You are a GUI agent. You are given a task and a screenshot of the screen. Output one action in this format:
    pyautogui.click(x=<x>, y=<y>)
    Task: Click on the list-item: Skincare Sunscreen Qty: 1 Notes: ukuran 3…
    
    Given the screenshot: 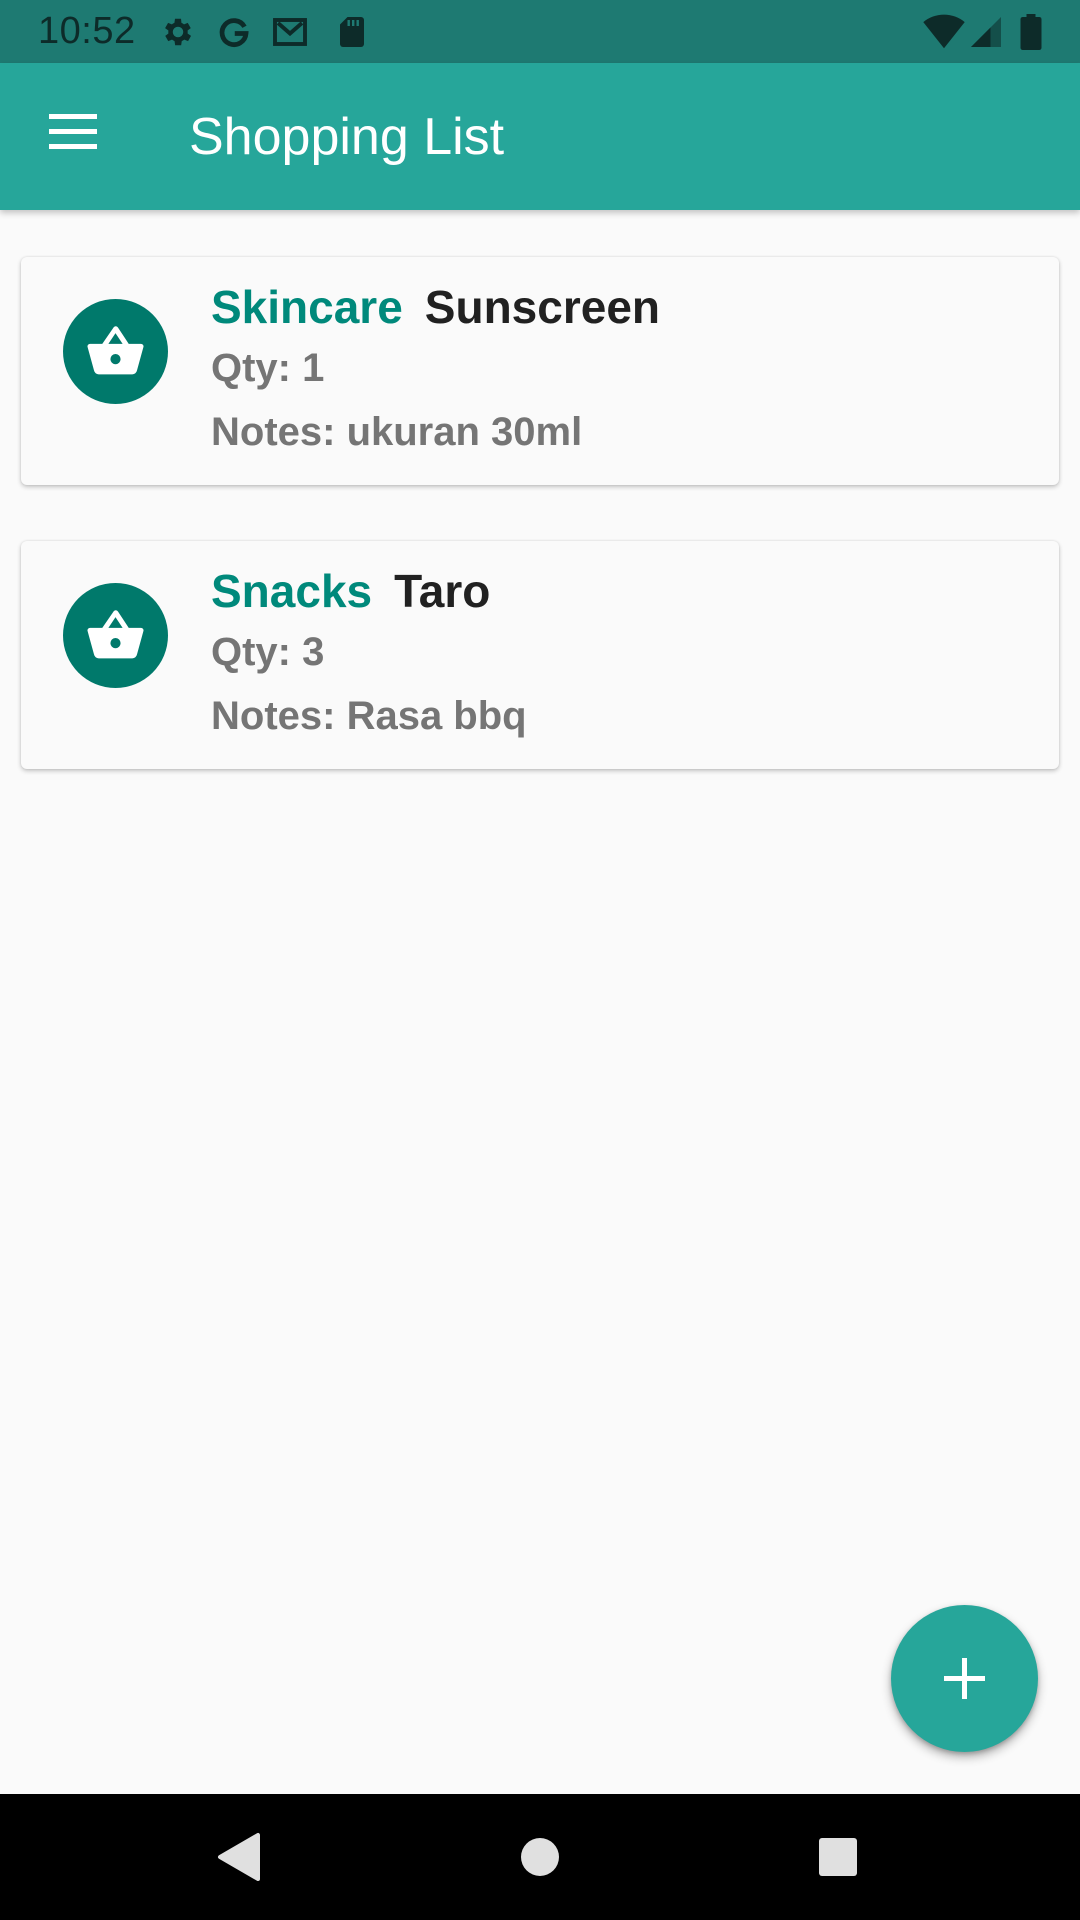 What is the action you would take?
    pyautogui.click(x=540, y=371)
    